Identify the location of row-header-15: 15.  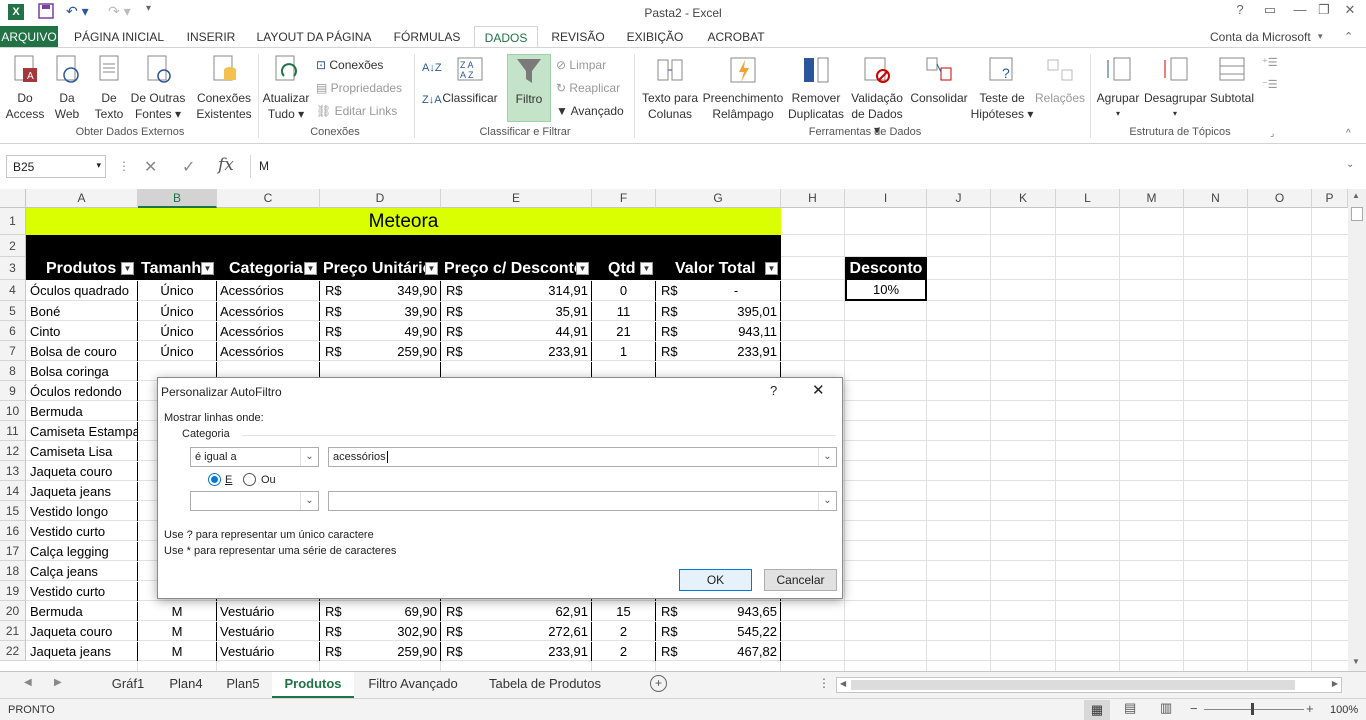
(13, 511).